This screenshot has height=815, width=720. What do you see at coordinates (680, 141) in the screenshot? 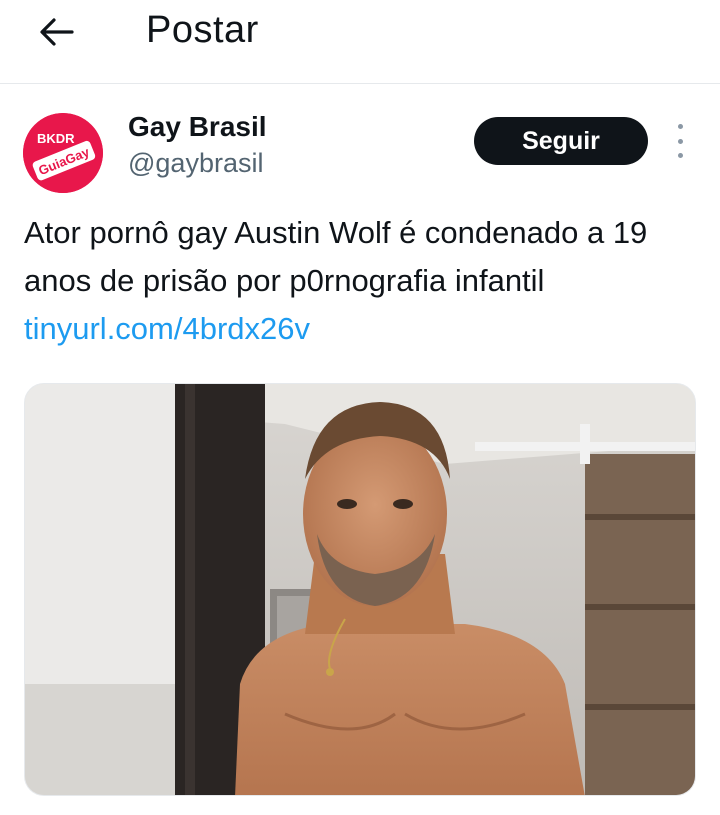
I see `more-options-button` at bounding box center [680, 141].